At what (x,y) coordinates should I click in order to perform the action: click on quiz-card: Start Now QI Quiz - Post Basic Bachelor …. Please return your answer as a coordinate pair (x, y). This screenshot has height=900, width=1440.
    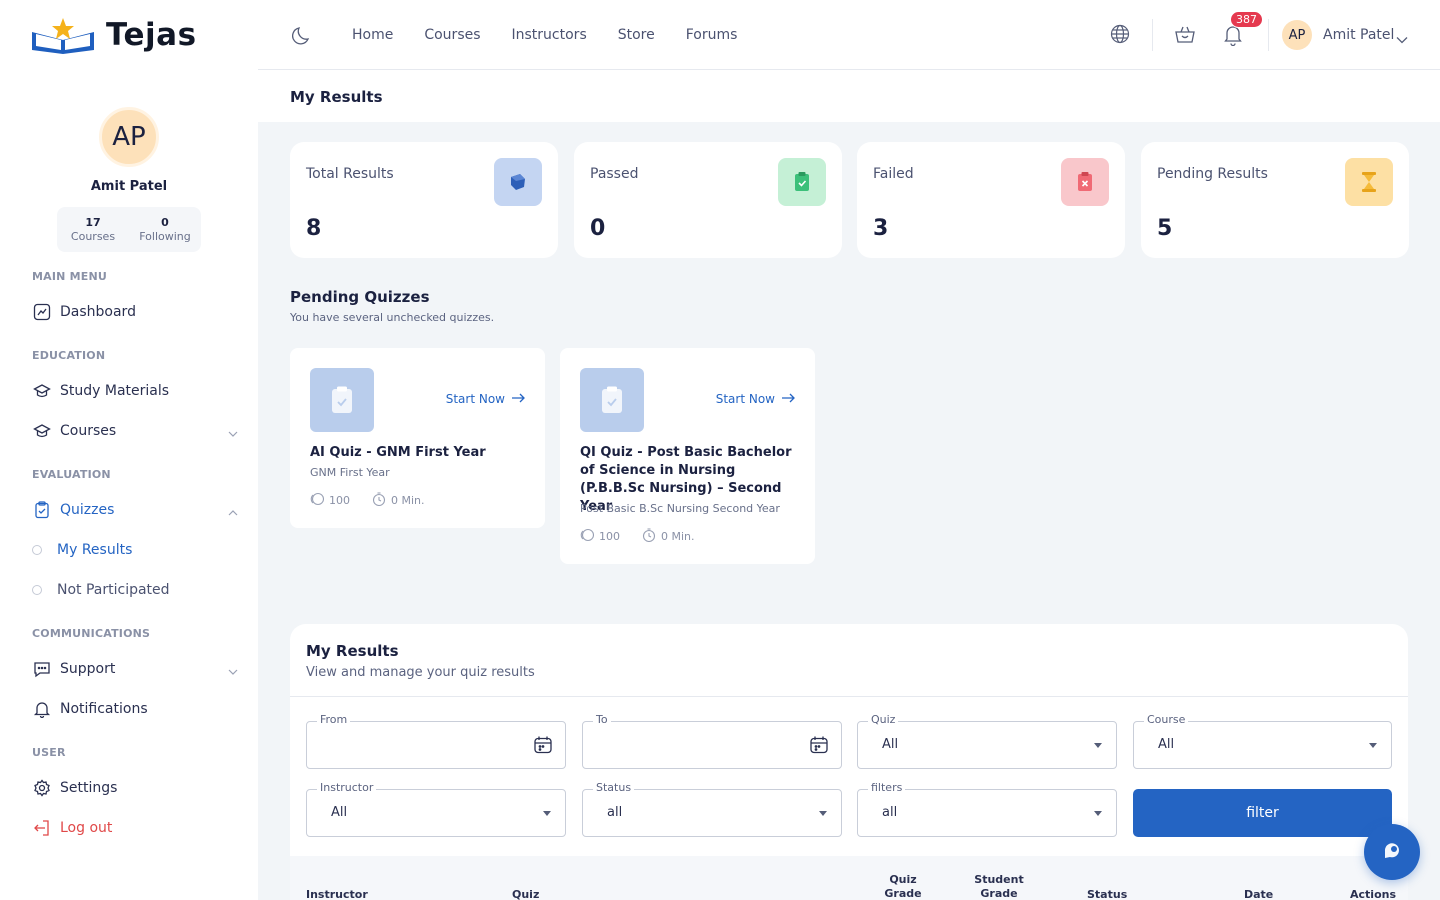
    Looking at the image, I should click on (687, 456).